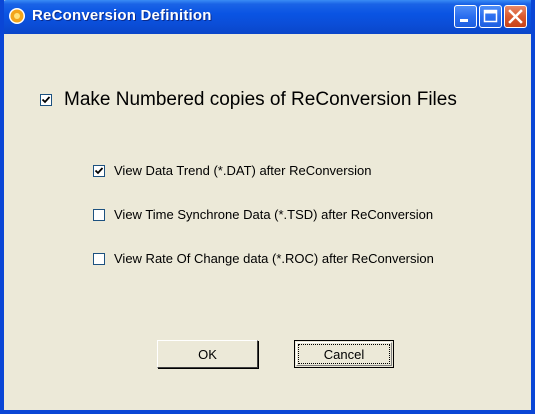 Image resolution: width=535 pixels, height=414 pixels. I want to click on ok-button: OK, so click(207, 354).